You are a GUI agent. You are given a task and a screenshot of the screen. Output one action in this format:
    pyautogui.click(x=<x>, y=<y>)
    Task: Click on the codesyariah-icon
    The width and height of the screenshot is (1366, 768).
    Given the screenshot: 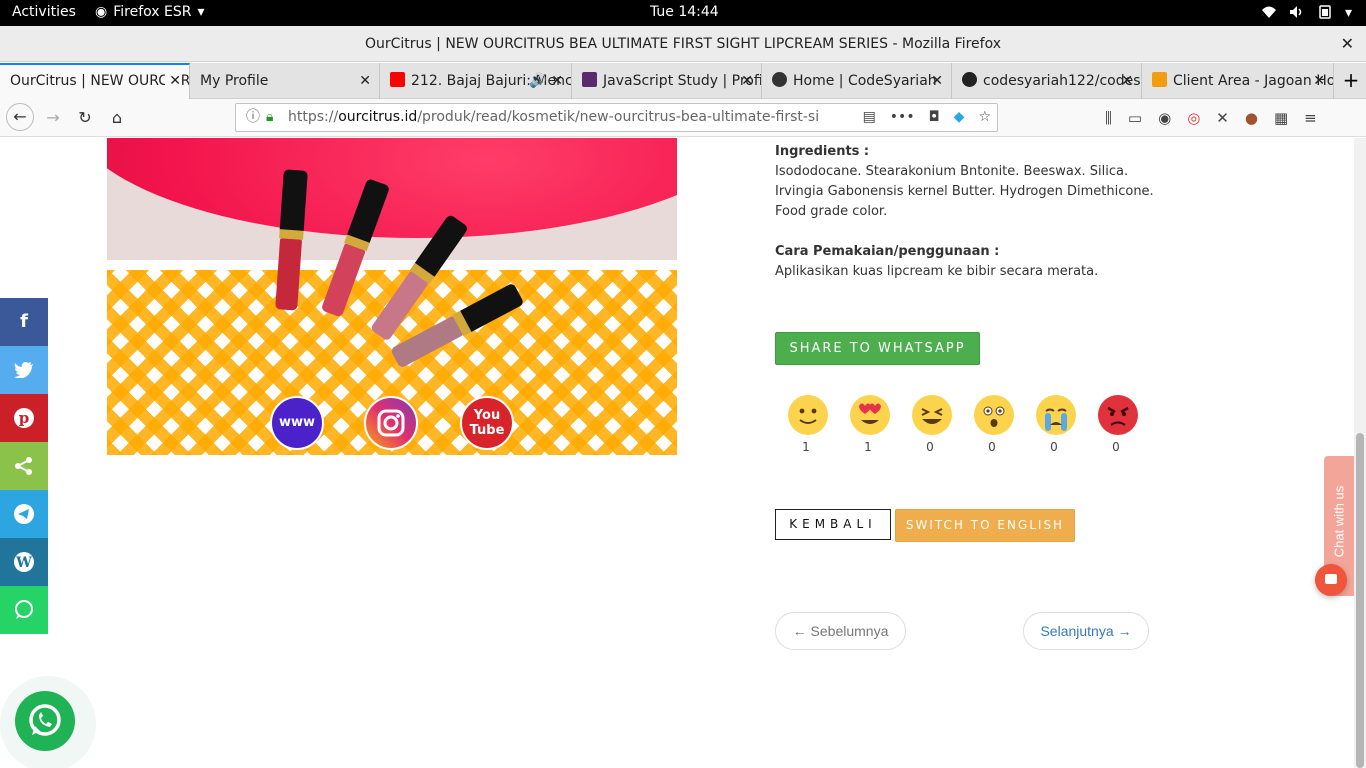 What is the action you would take?
    pyautogui.click(x=779, y=79)
    